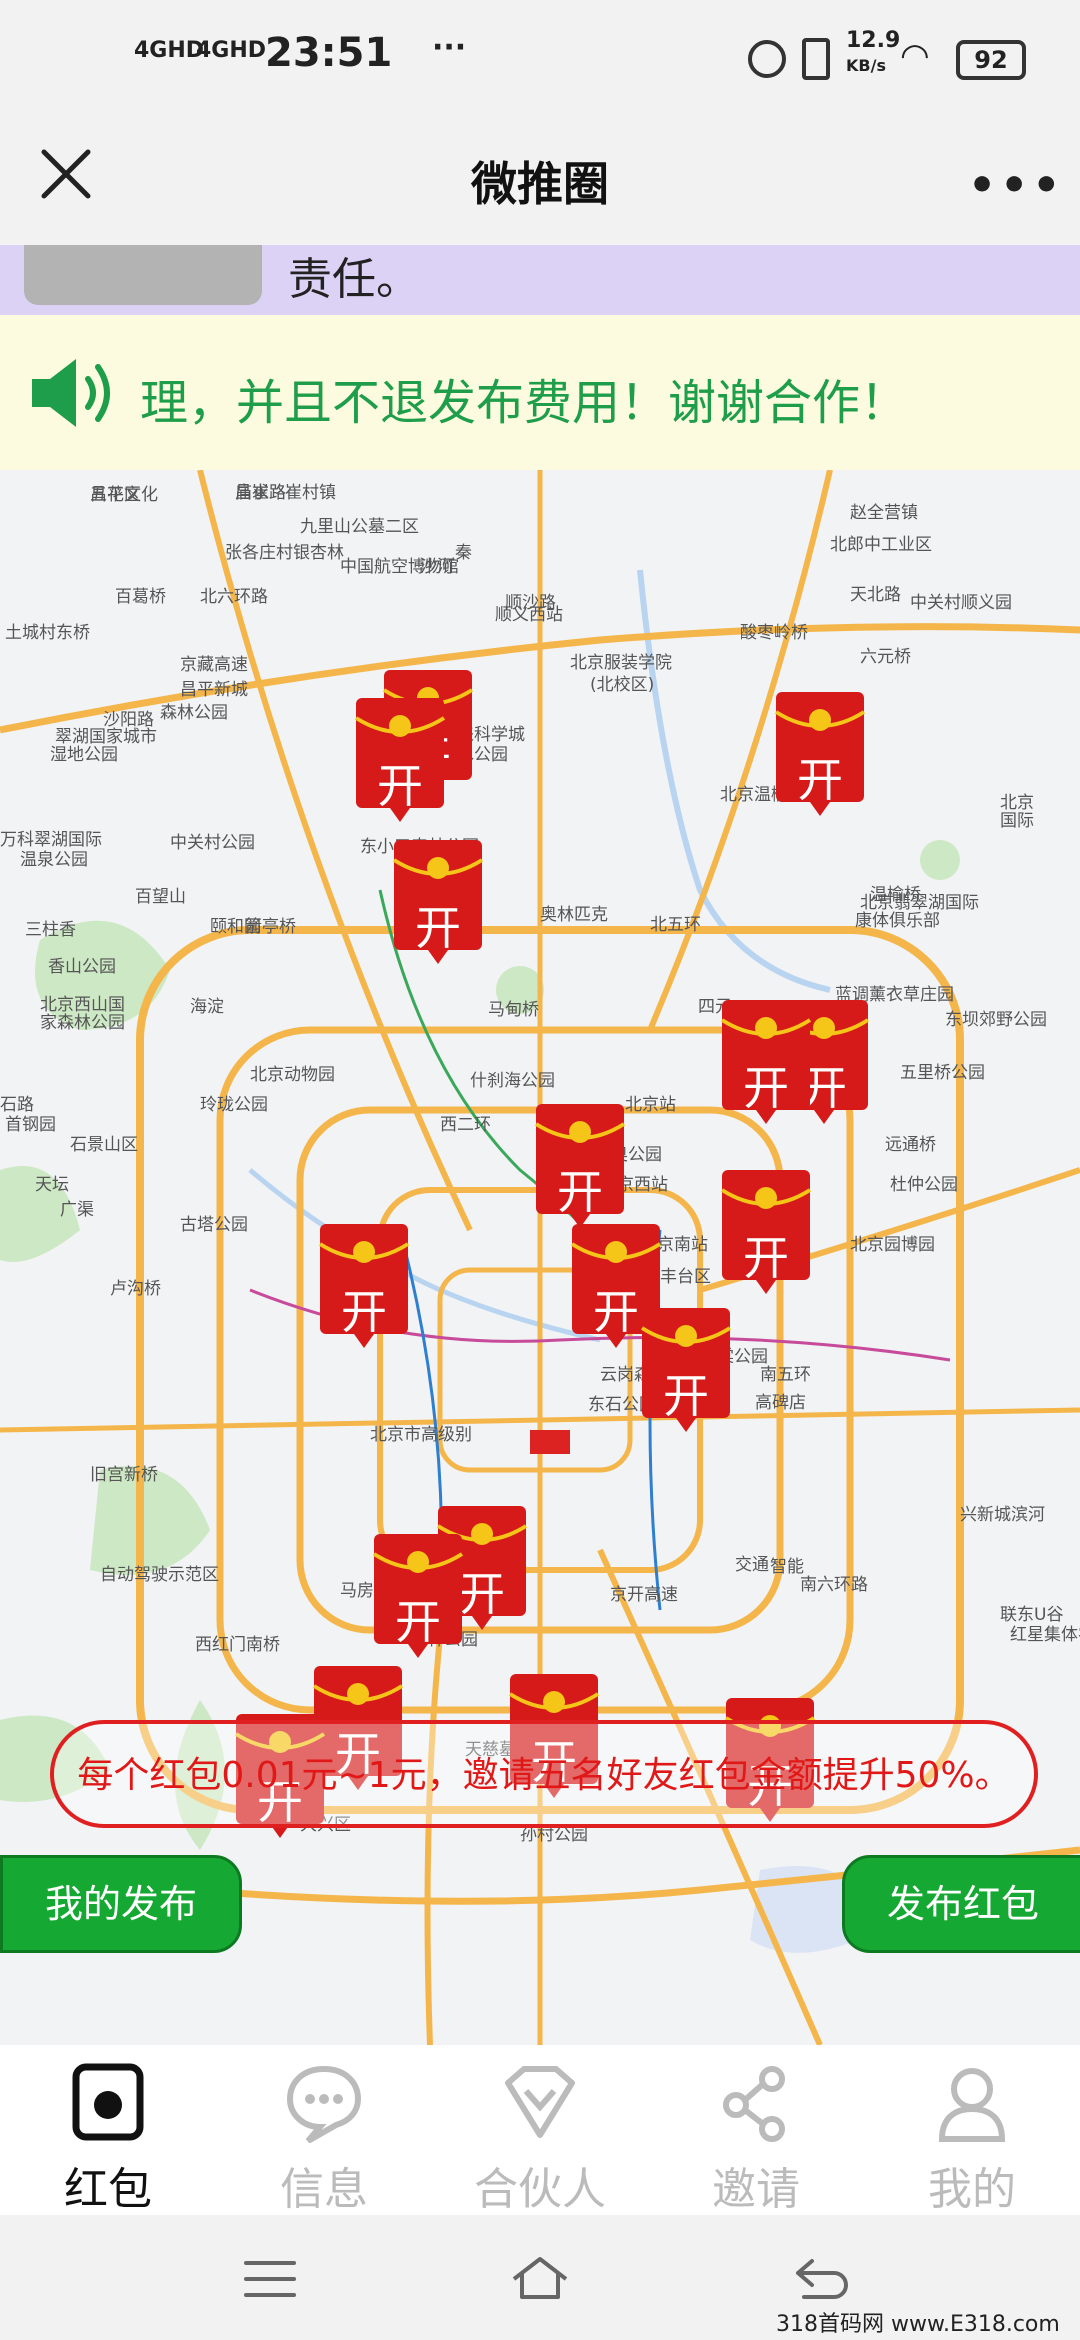  I want to click on map-place-label: 首钢园, so click(30, 1125).